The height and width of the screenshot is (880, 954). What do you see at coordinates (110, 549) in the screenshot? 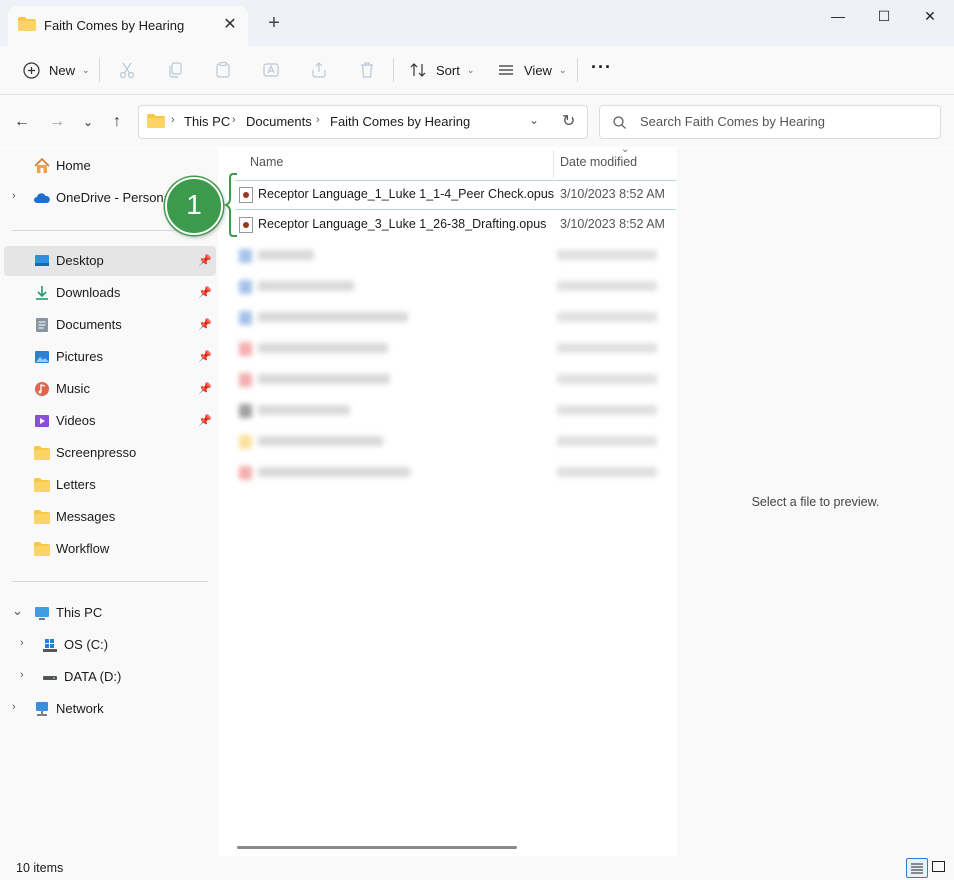
I see `sidebar-item-workflow: Workflow` at bounding box center [110, 549].